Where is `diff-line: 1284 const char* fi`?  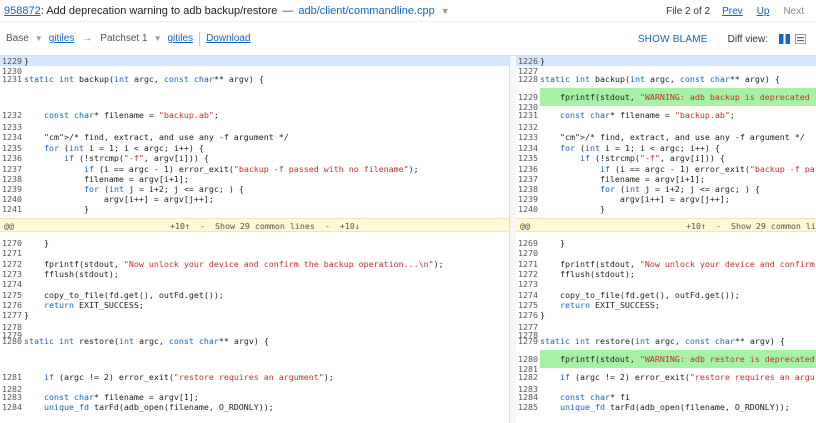 diff-line: 1284 const char* fi is located at coordinates (666, 397).